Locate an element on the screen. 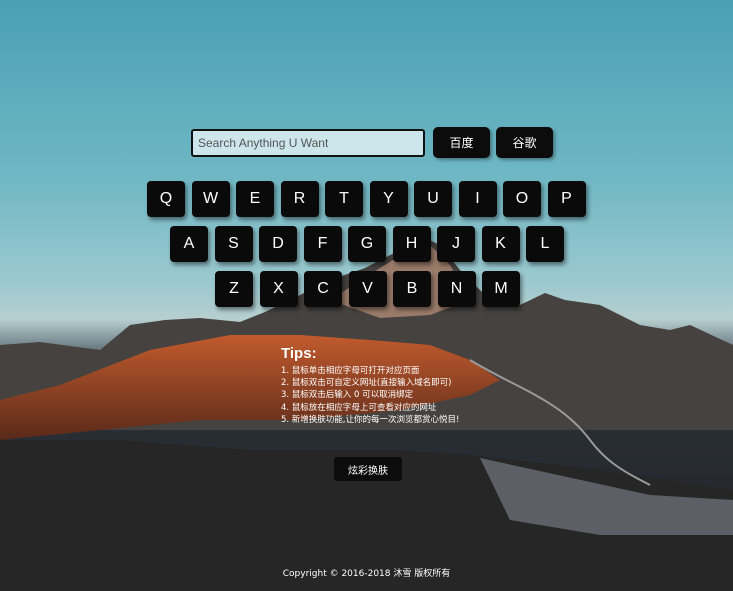 Image resolution: width=733 pixels, height=591 pixels. key-c: C is located at coordinates (323, 289).